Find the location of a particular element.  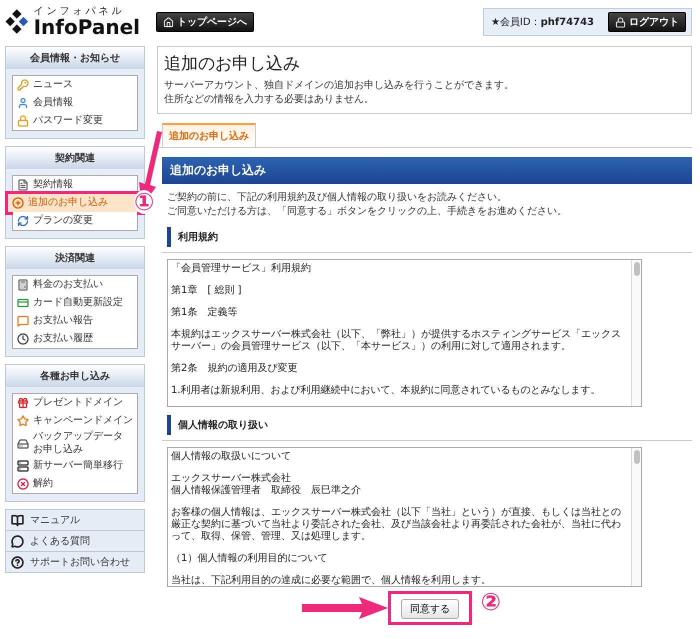

gift-icon is located at coordinates (23, 403).